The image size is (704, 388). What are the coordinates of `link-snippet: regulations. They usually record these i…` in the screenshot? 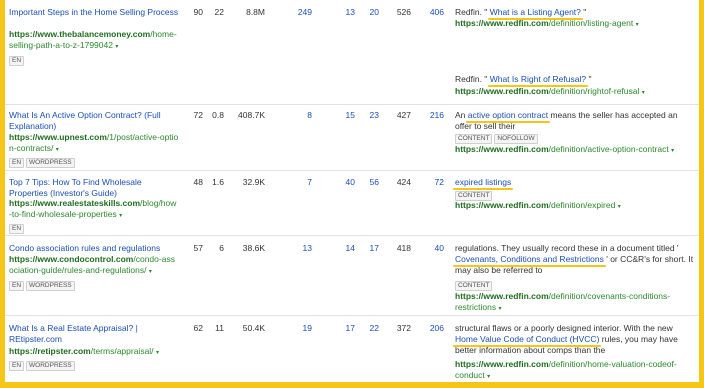 It's located at (575, 259).